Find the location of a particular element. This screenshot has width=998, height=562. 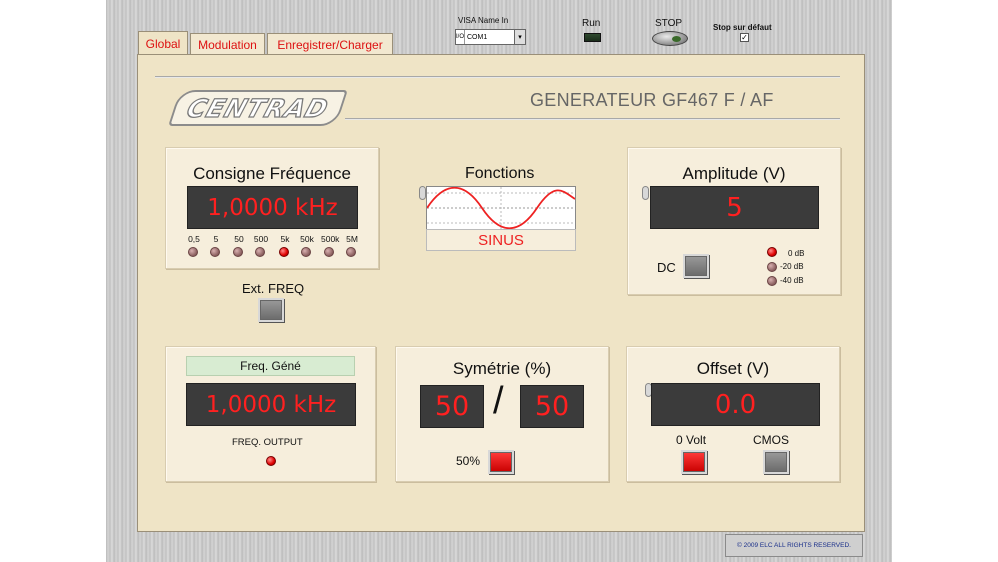

chevron-down-icon: ▾ is located at coordinates (519, 37).